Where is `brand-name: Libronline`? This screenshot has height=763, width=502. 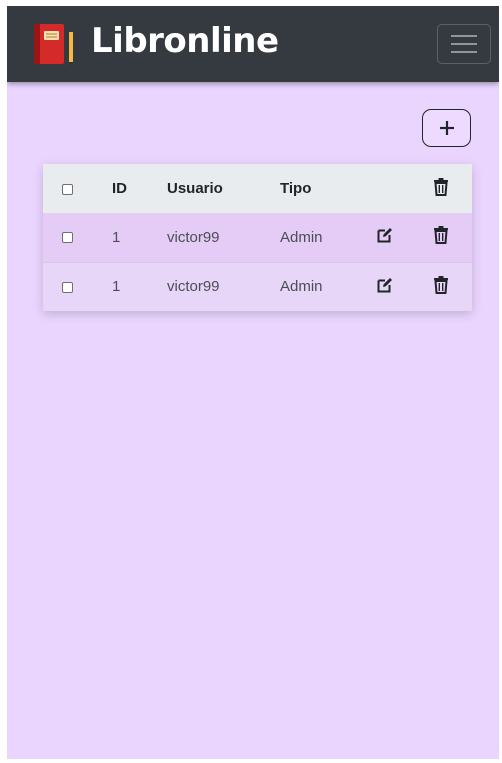
brand-name: Libronline is located at coordinates (185, 41).